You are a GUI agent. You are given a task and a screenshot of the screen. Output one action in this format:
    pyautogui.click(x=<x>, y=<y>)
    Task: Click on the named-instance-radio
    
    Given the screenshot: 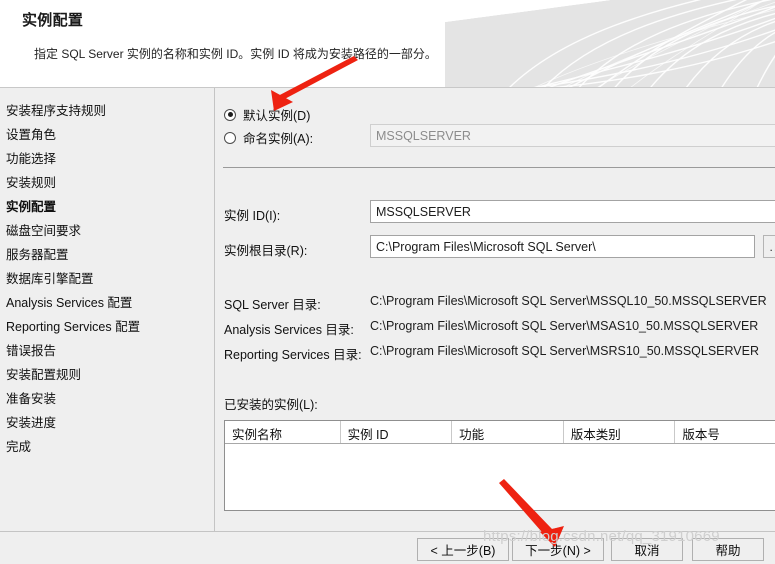 What is the action you would take?
    pyautogui.click(x=230, y=137)
    